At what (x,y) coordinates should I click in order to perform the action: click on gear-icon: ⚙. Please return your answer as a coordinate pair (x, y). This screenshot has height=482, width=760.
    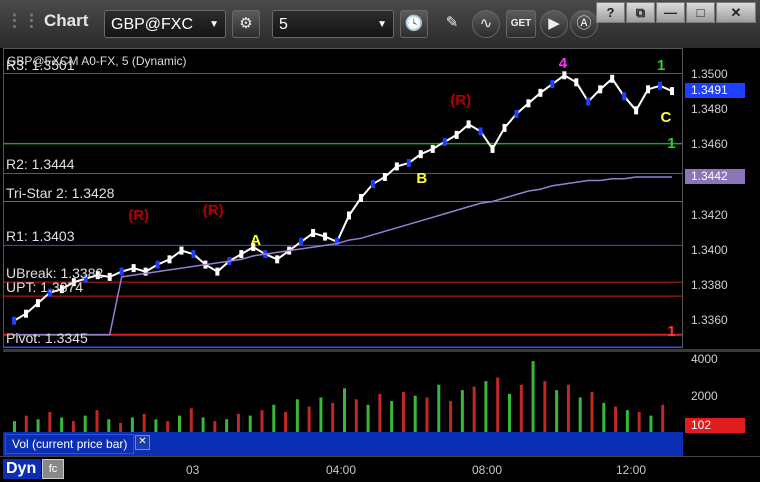
    Looking at the image, I should click on (246, 23).